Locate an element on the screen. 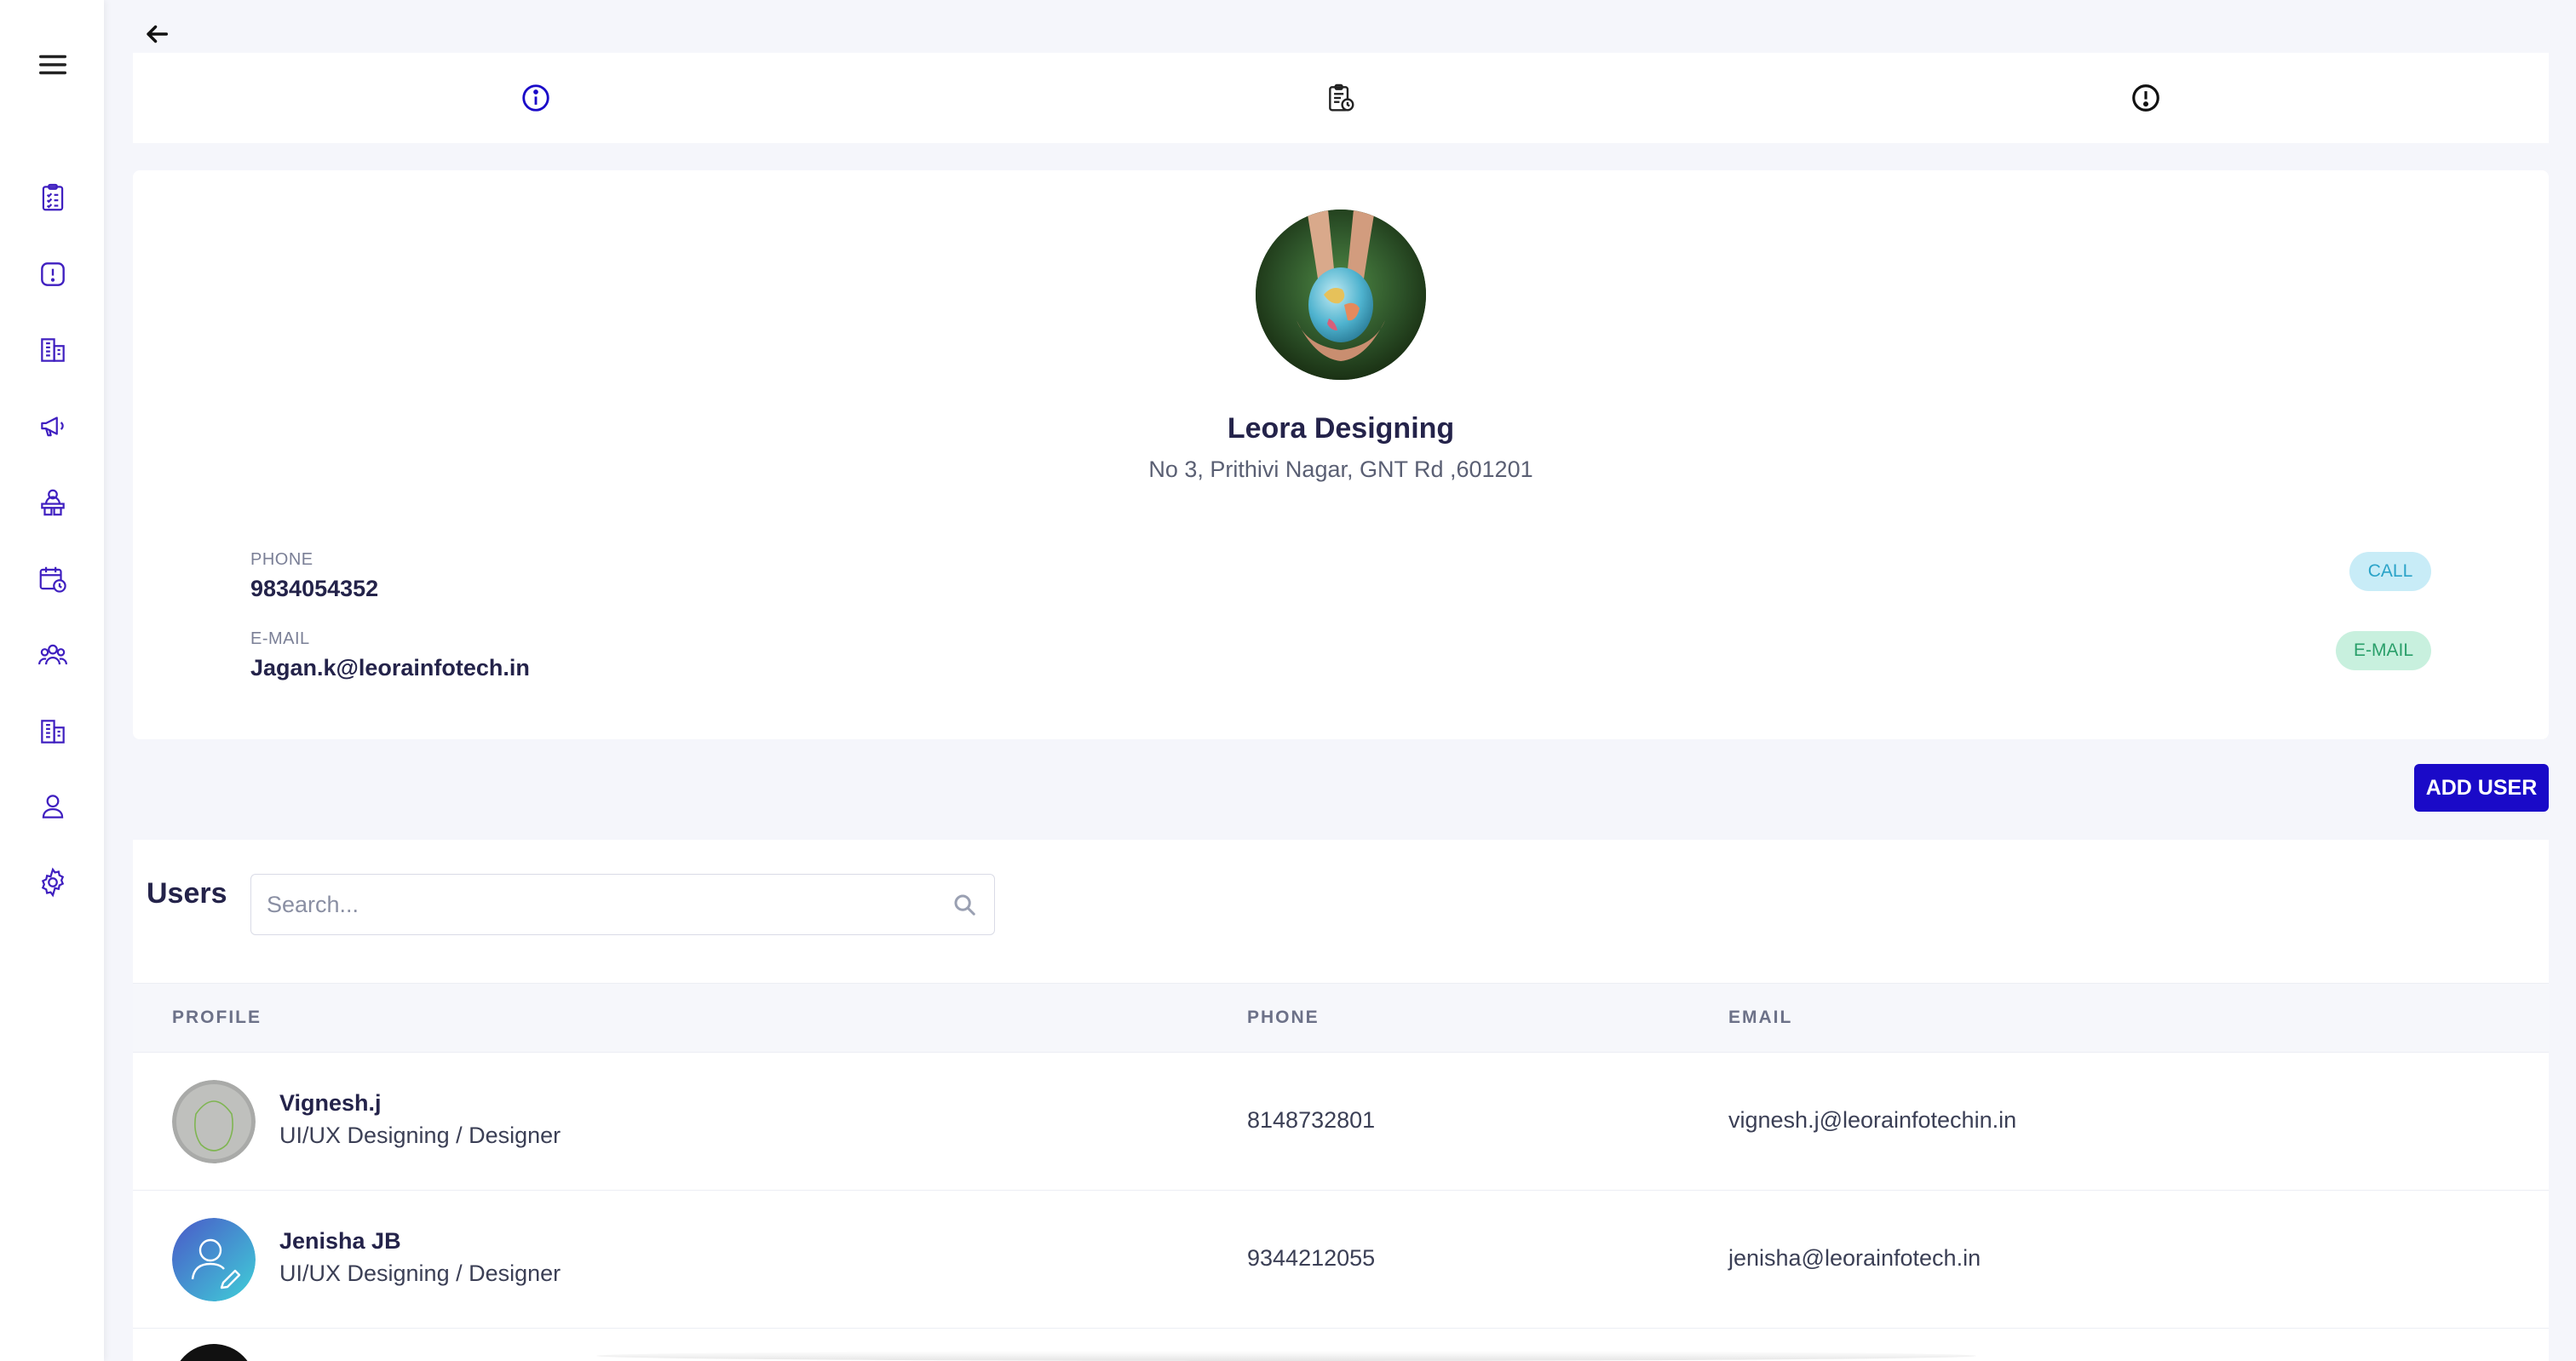 The width and height of the screenshot is (2576, 1361). office-building-icon is located at coordinates (53, 731).